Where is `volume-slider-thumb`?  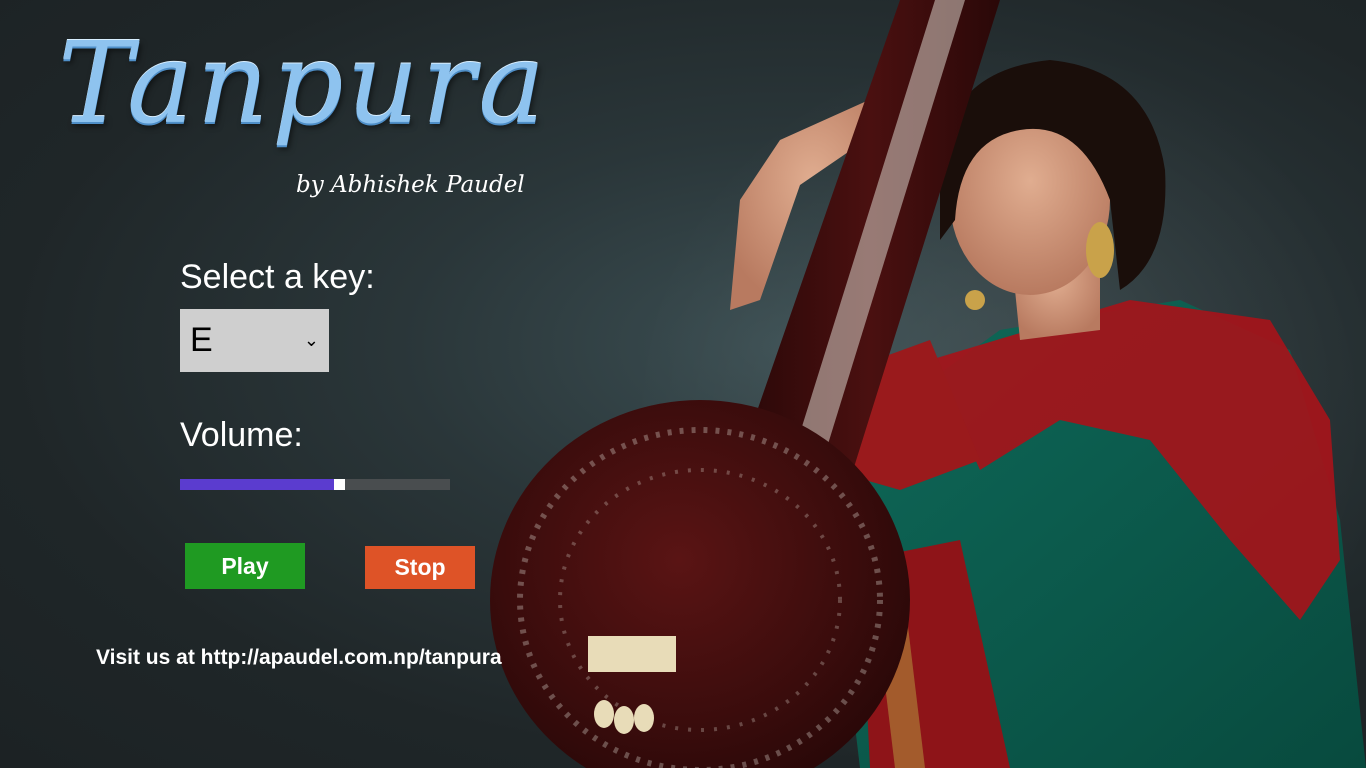
volume-slider-thumb is located at coordinates (340, 484).